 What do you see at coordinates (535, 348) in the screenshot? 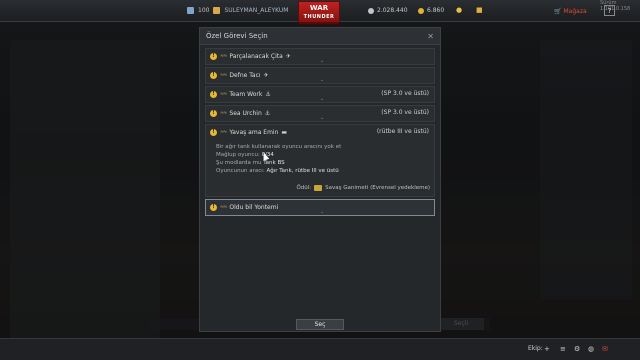
I see `squad-label: Ekip:` at bounding box center [535, 348].